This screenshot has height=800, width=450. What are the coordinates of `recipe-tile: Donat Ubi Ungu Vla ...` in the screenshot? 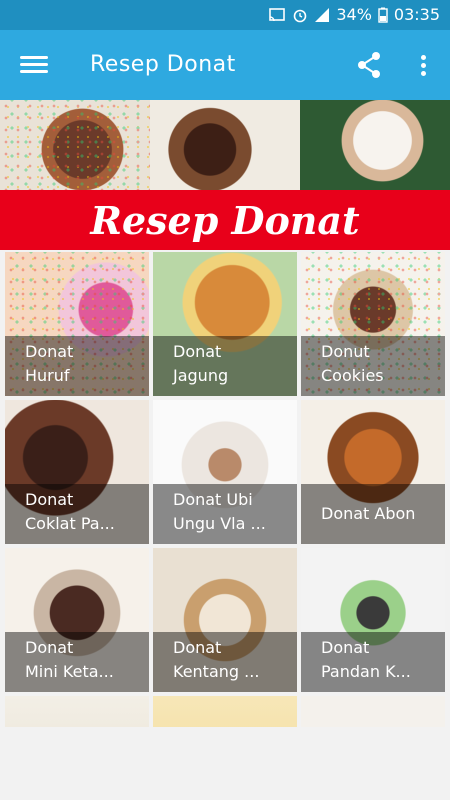 It's located at (225, 472).